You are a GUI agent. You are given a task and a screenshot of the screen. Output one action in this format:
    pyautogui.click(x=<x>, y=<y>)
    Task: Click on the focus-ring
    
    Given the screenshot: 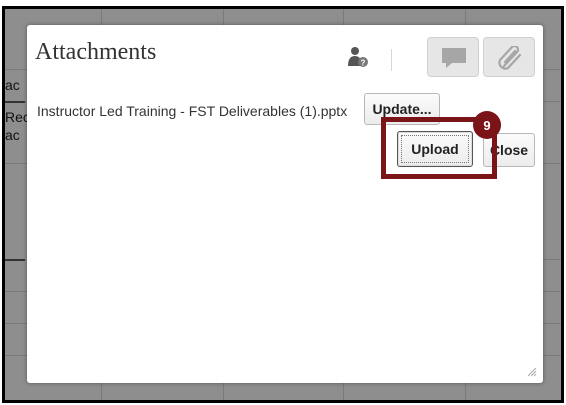 What is the action you would take?
    pyautogui.click(x=435, y=149)
    